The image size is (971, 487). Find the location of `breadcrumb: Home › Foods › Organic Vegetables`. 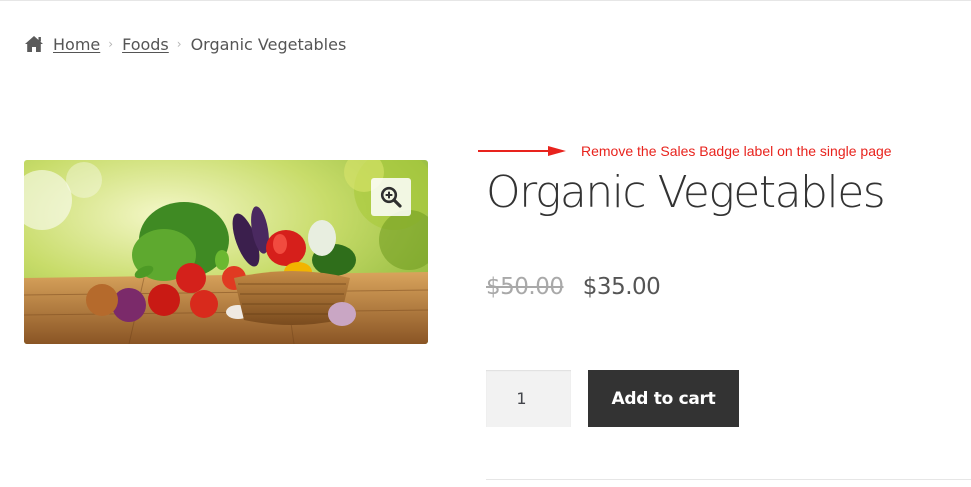

breadcrumb: Home › Foods › Organic Vegetables is located at coordinates (185, 44).